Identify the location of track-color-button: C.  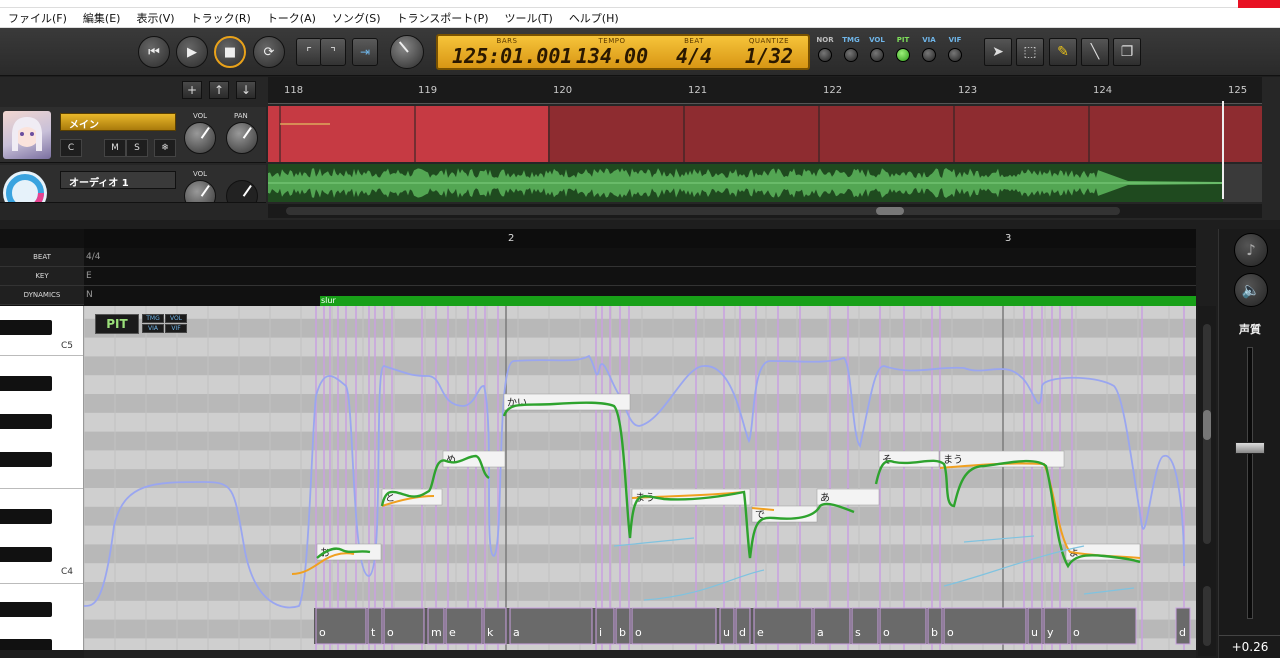
(71, 148).